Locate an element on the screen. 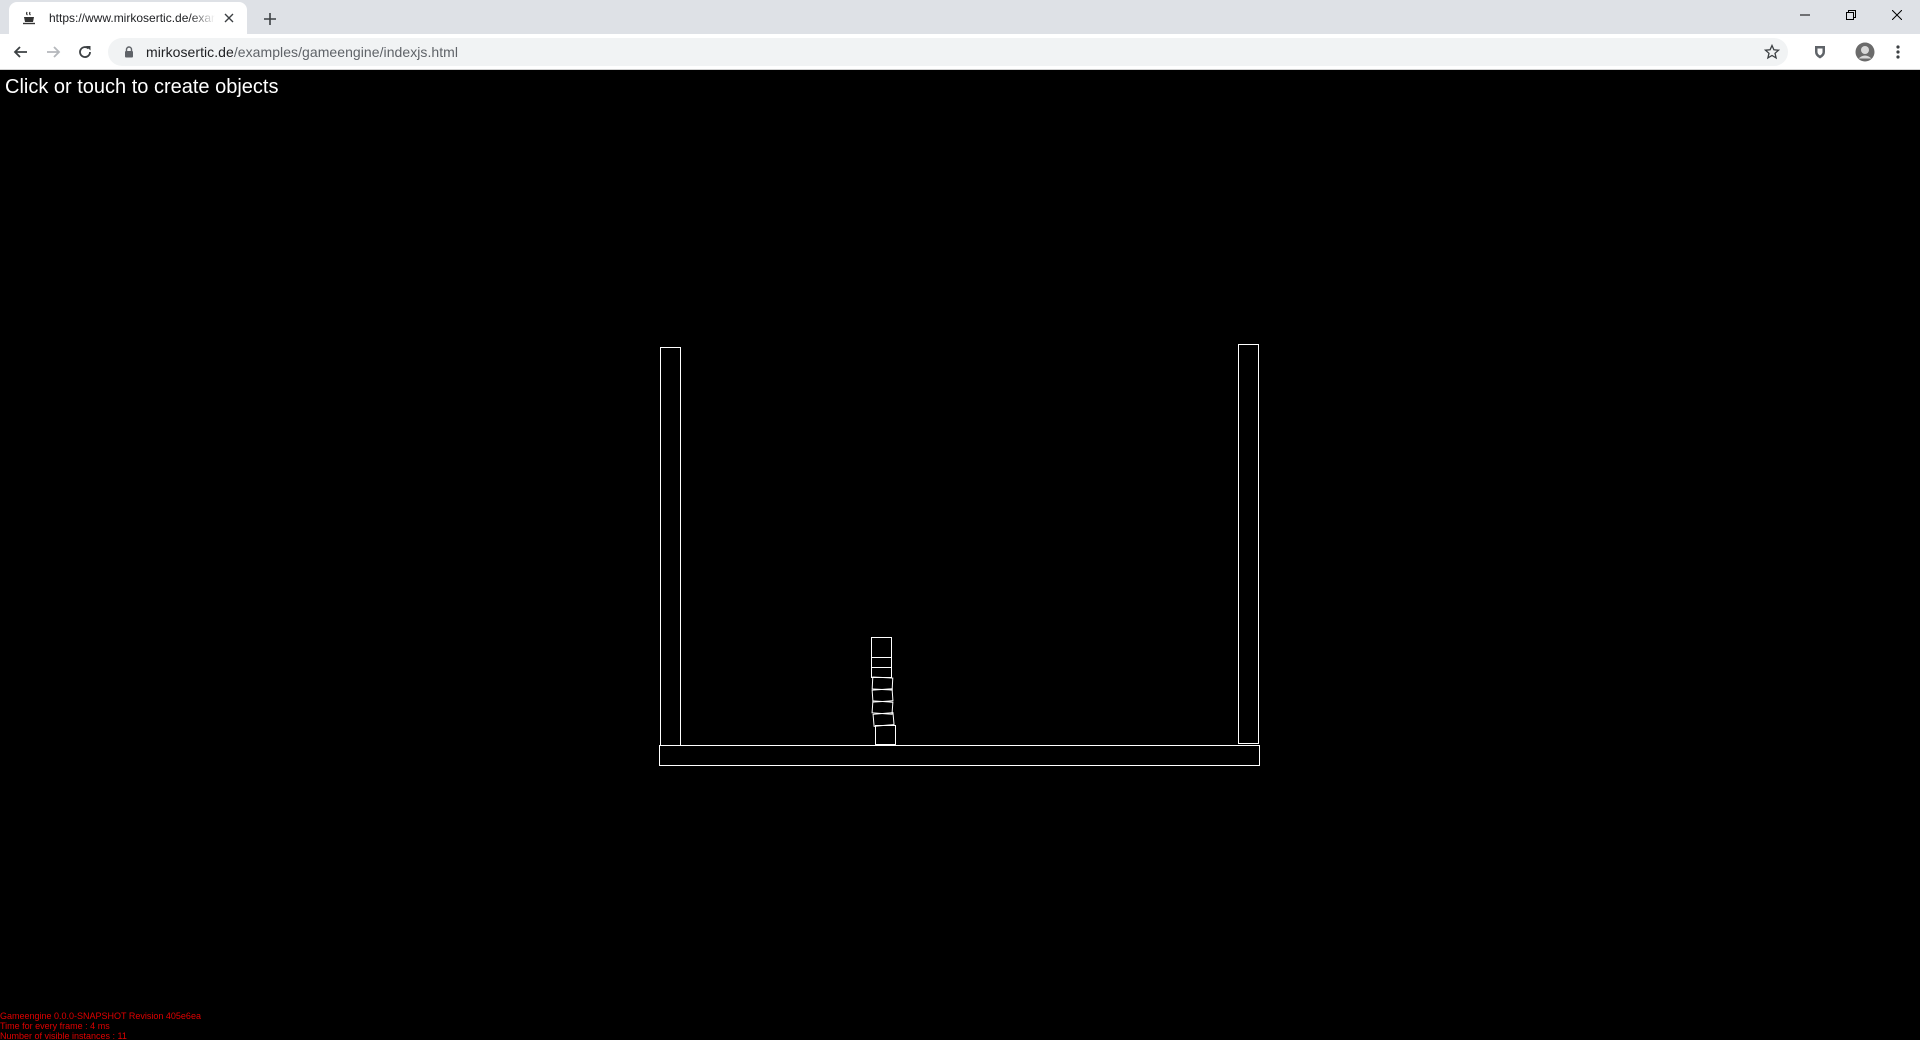 Image resolution: width=1920 pixels, height=1040 pixels. back-button is located at coordinates (21, 52).